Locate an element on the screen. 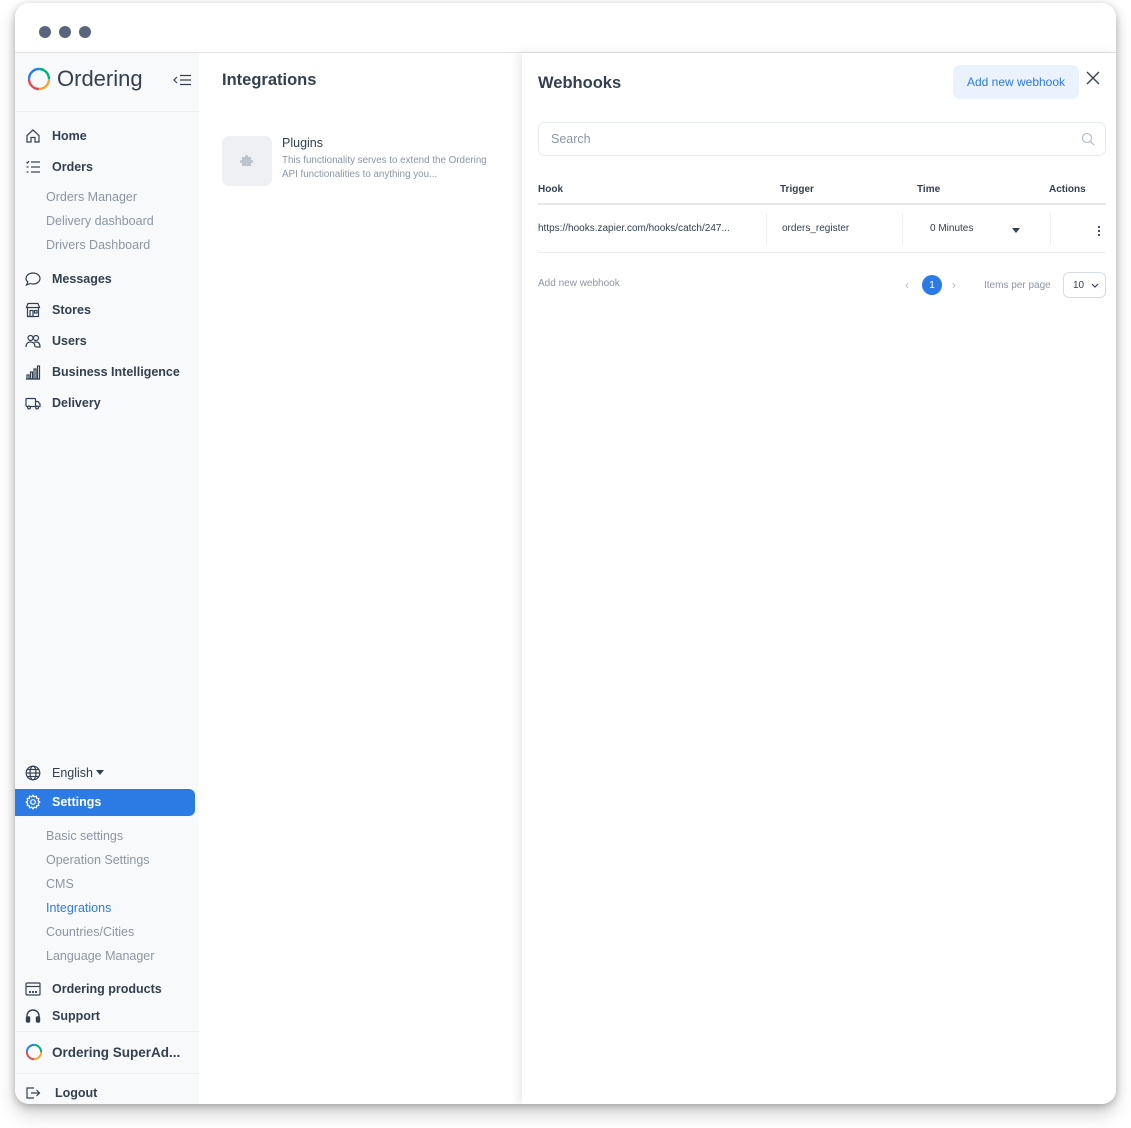  nav-item-orders: Orders is located at coordinates (107, 167).